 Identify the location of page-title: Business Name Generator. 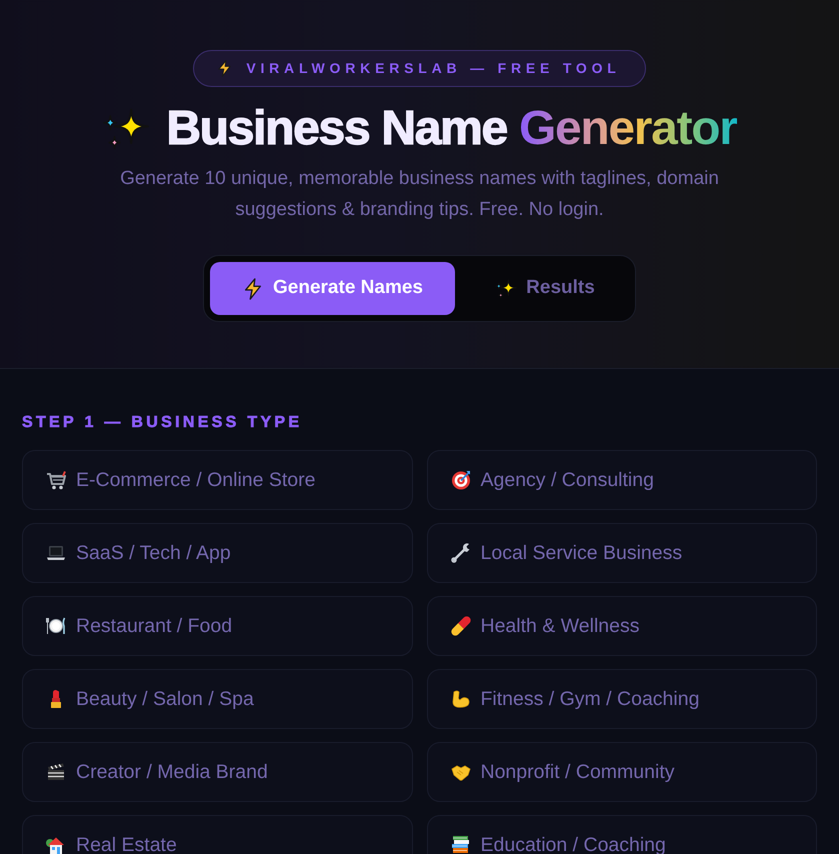
(451, 129).